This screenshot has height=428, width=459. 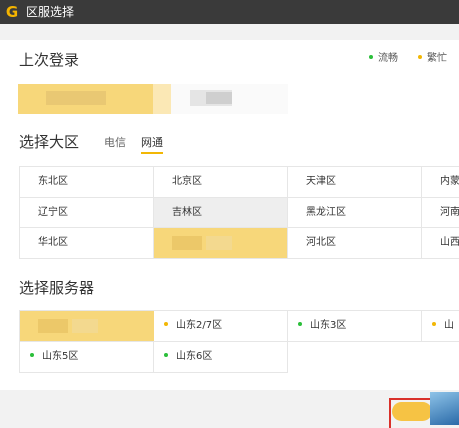 I want to click on last-login-title: 上次登录, so click(x=49, y=60).